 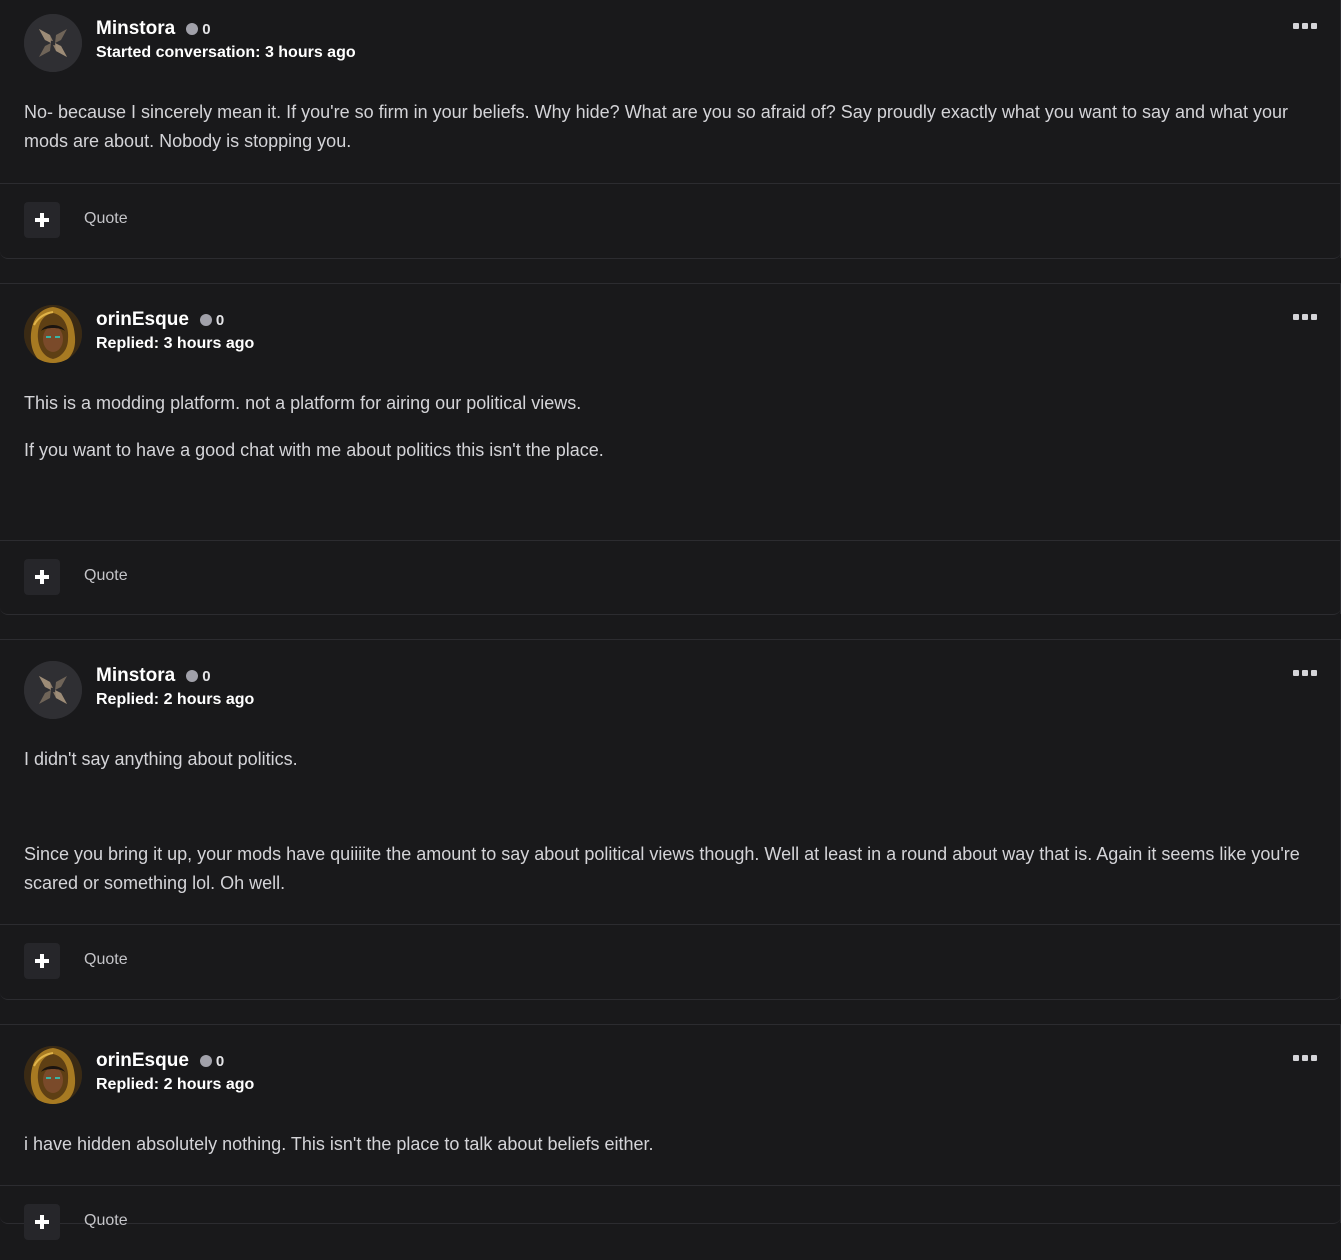 I want to click on post-meta: Replied: 3 hours ago, so click(x=175, y=344).